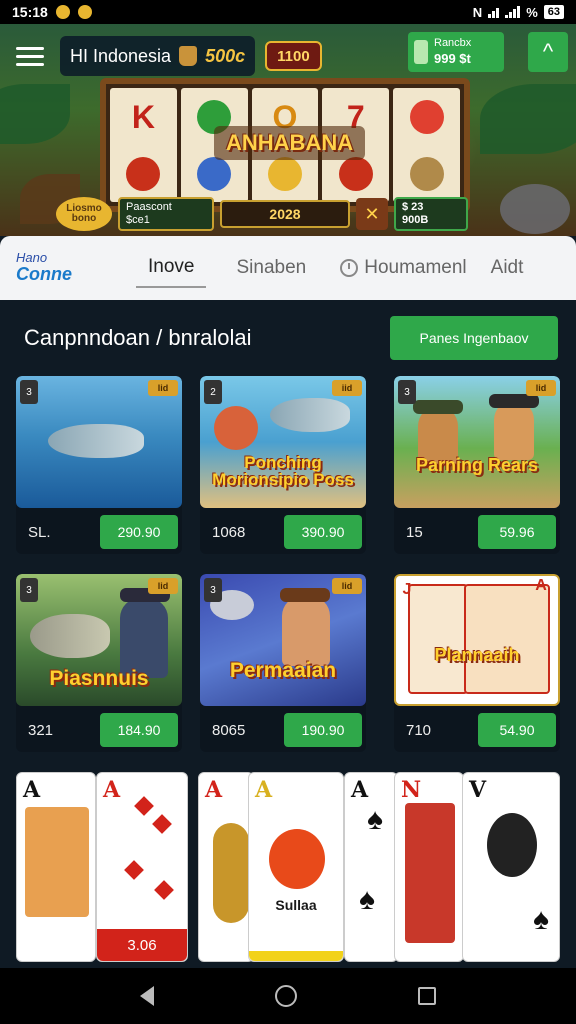  I want to click on slot-reel, so click(426, 145).